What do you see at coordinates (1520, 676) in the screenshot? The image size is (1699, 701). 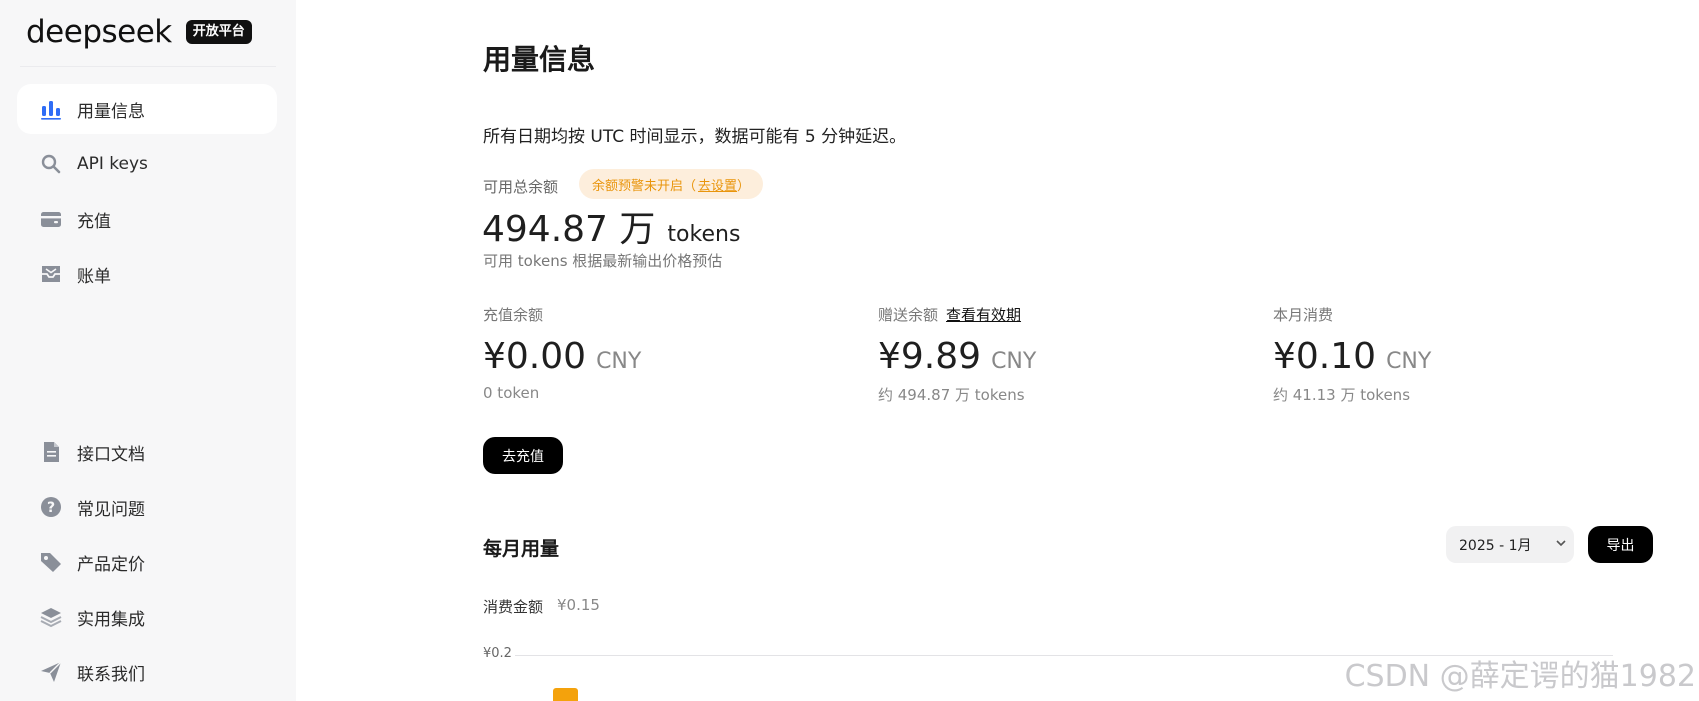 I see `watermark: CSDN @薛定谔的猫1982` at bounding box center [1520, 676].